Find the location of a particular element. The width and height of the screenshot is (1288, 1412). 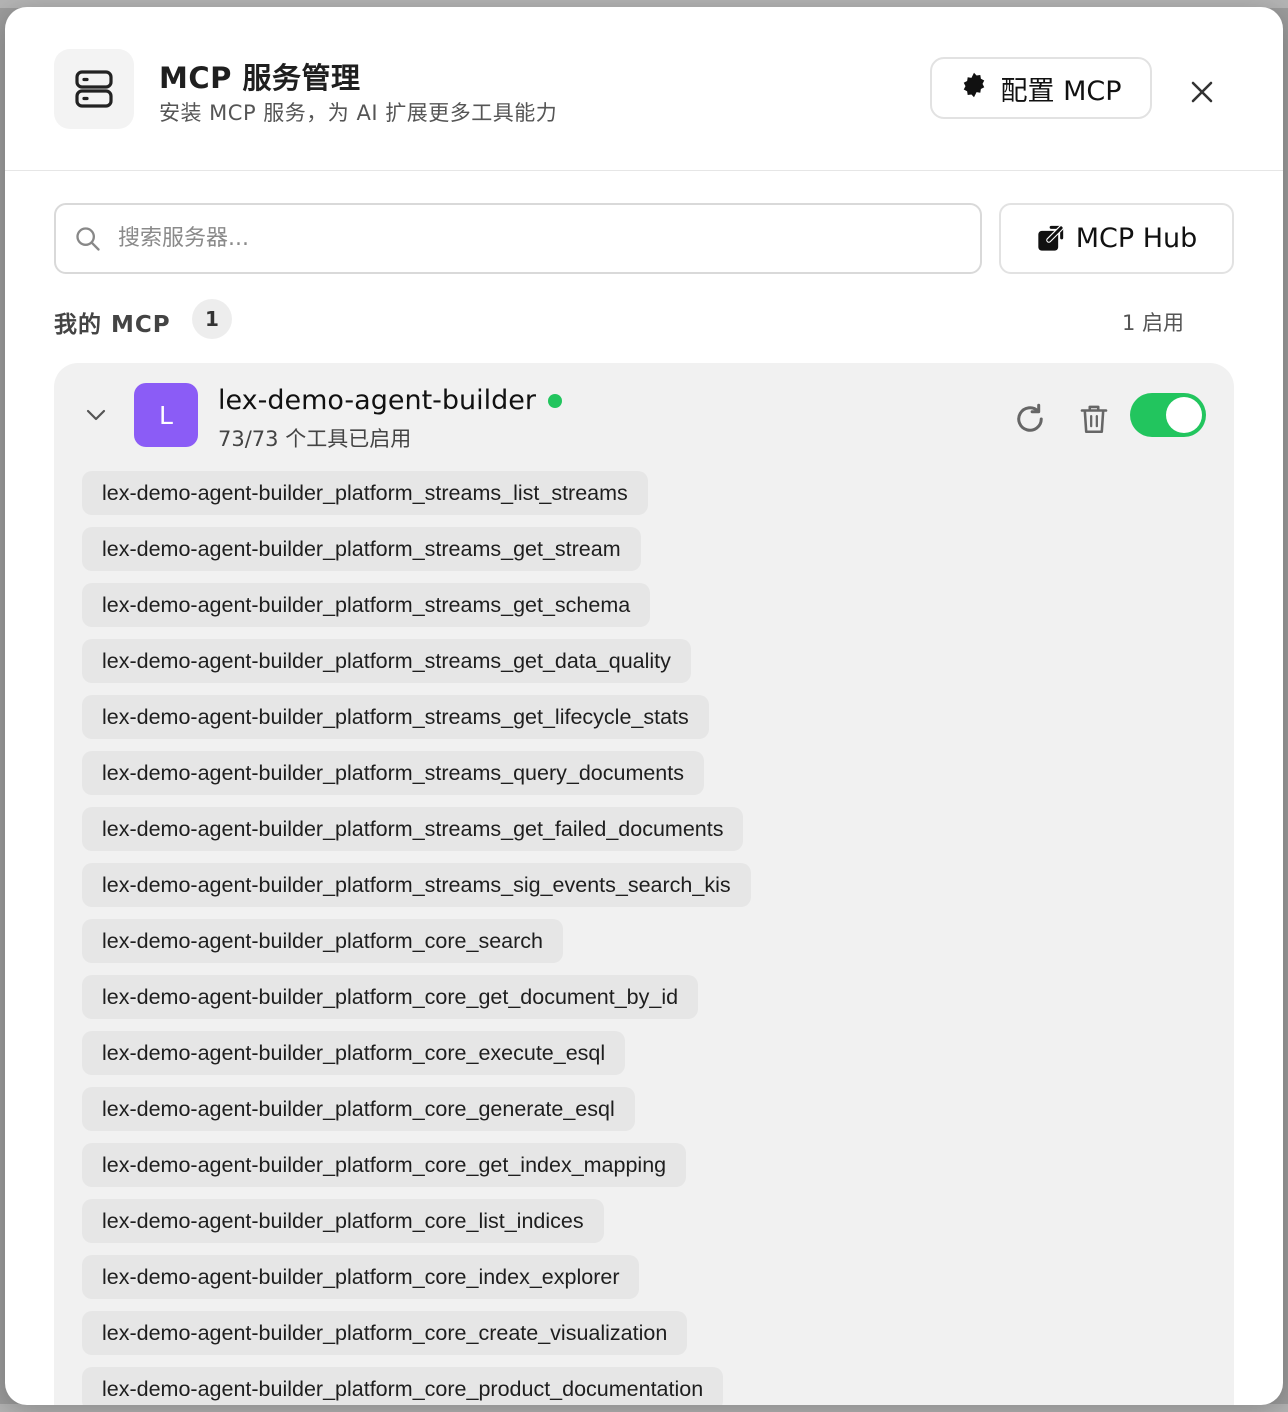

close-icon is located at coordinates (1202, 92).